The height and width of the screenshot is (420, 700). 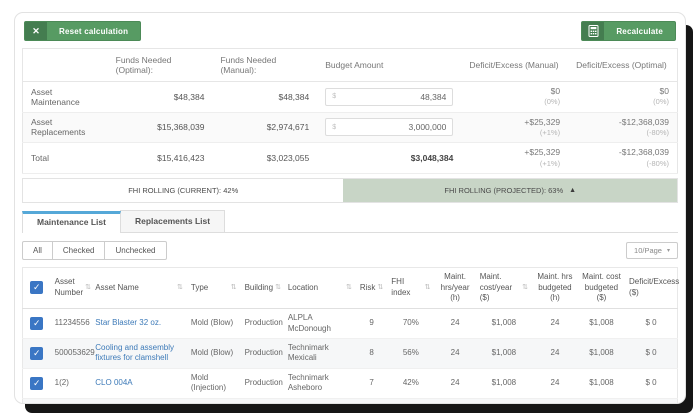 What do you see at coordinates (661, 102) in the screenshot?
I see `deficit-optimal-pct: (0%)` at bounding box center [661, 102].